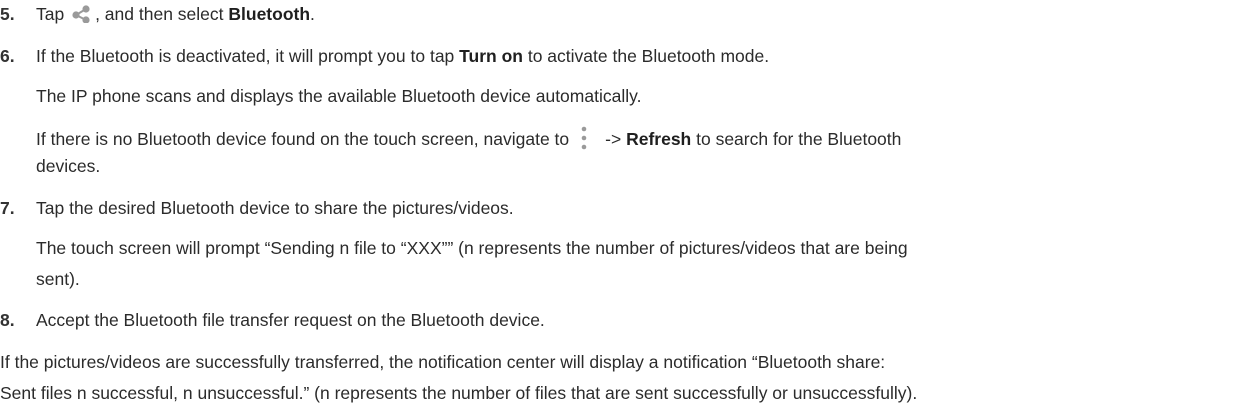 The height and width of the screenshot is (419, 1250). Describe the element at coordinates (53, 14) in the screenshot. I see `step-text-part: Tap` at that location.